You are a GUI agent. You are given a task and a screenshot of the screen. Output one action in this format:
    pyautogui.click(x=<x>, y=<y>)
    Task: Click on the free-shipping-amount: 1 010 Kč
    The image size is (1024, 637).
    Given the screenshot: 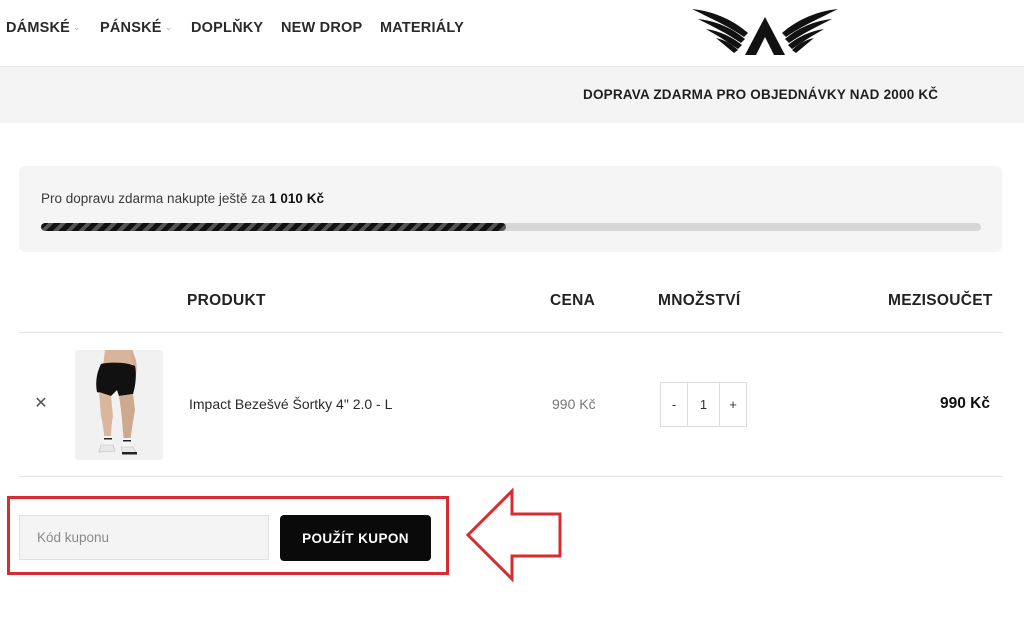 What is the action you would take?
    pyautogui.click(x=296, y=198)
    